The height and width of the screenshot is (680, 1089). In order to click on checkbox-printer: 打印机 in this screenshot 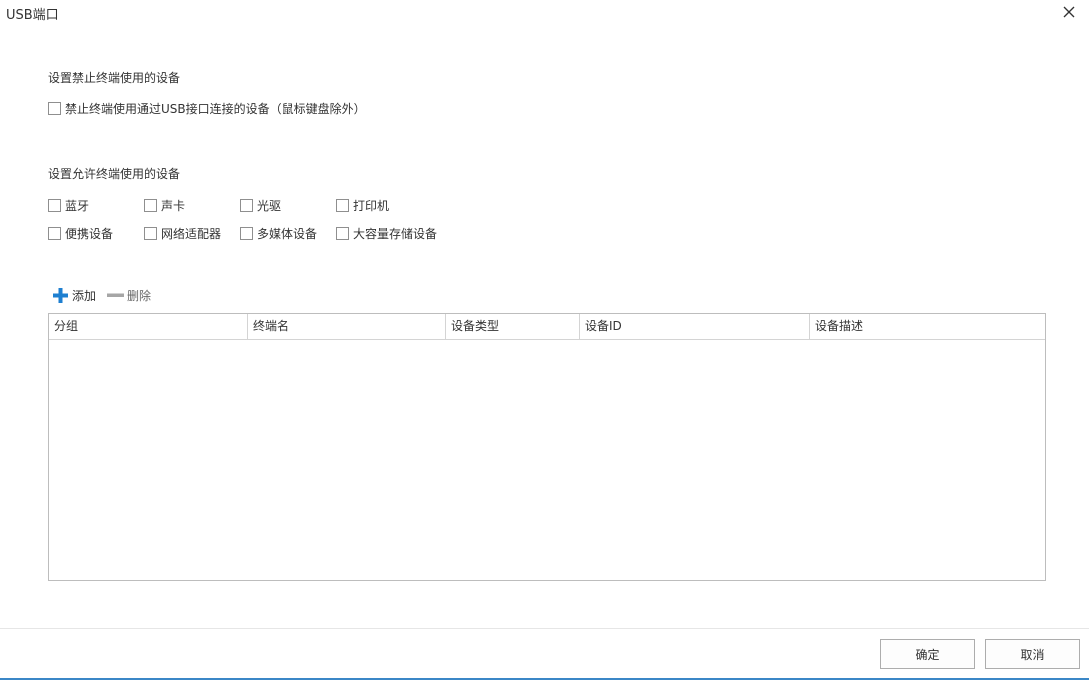, I will do `click(362, 205)`.